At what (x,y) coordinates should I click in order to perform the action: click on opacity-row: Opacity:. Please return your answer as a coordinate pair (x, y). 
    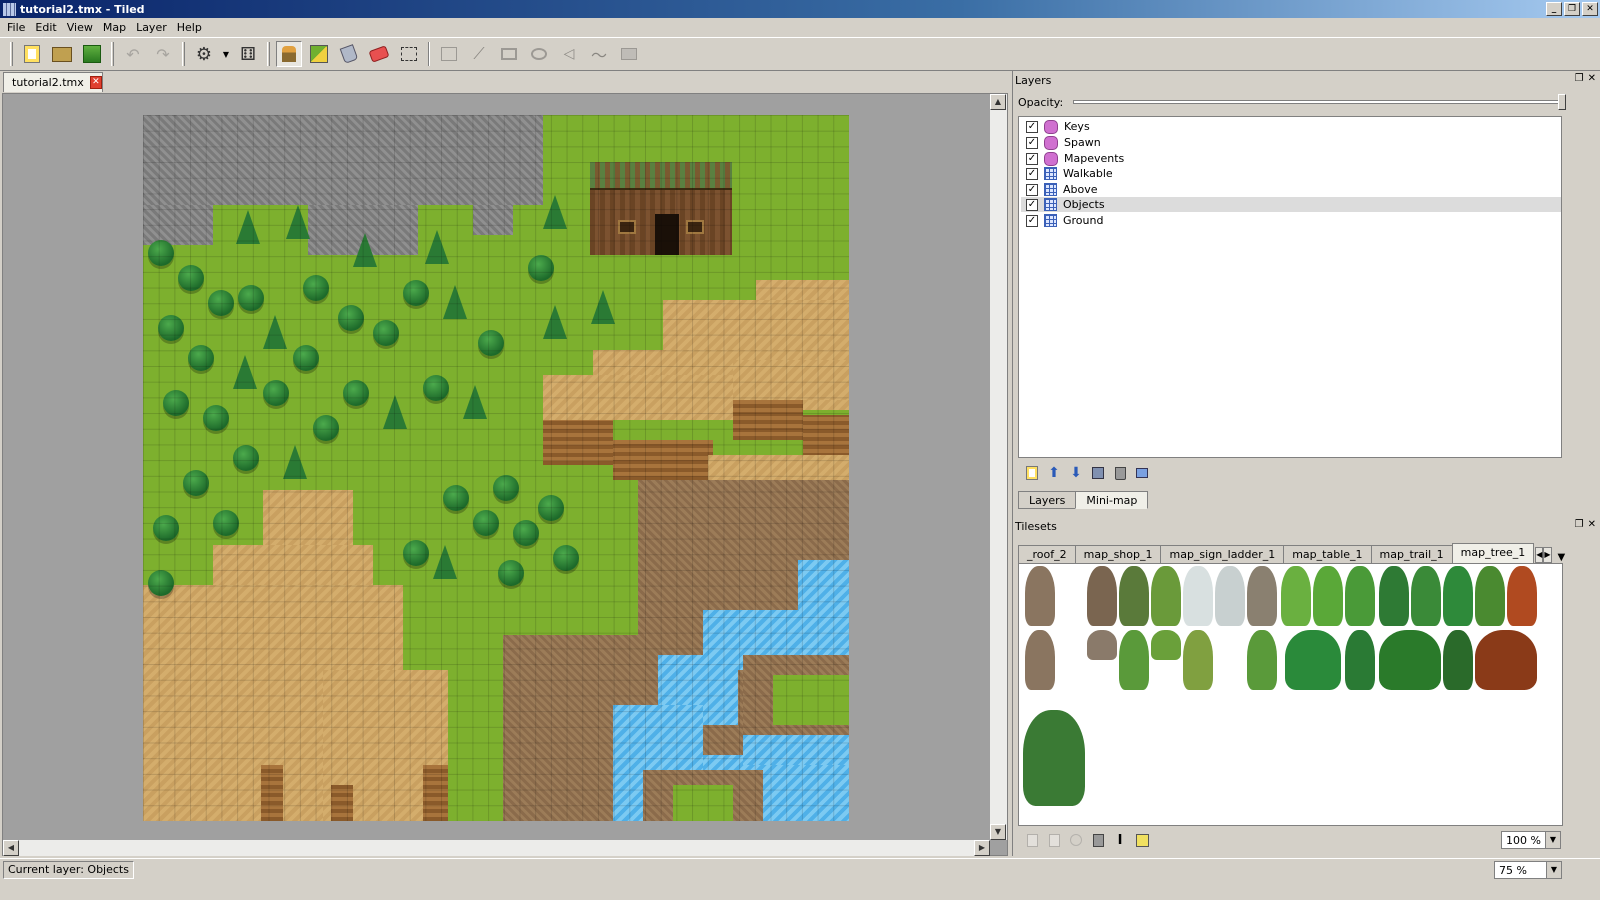
    Looking at the image, I should click on (1292, 102).